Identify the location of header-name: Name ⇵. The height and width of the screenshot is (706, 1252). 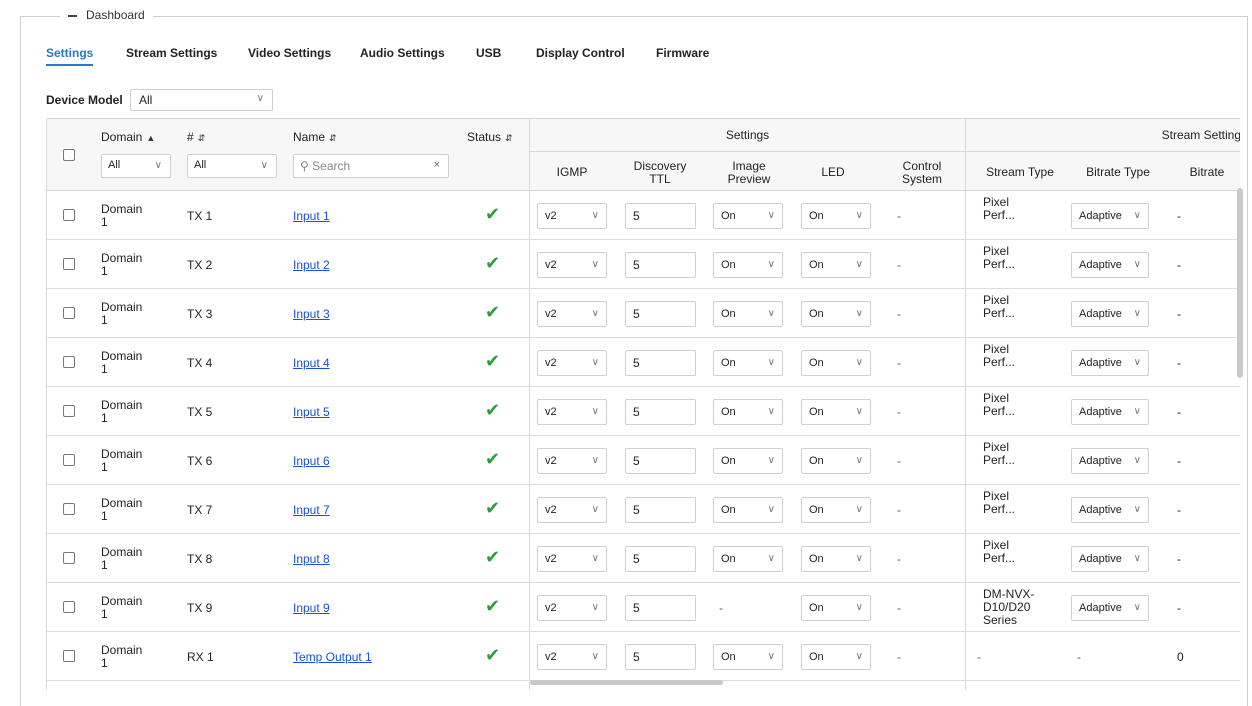
(315, 137).